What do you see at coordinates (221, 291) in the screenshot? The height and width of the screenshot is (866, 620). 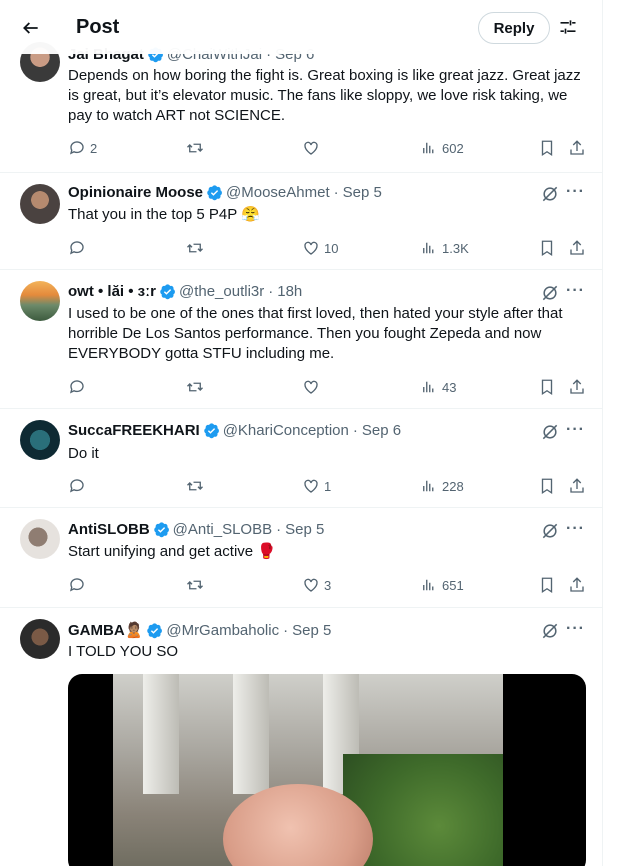 I see `author-handle: @the_outli3r` at bounding box center [221, 291].